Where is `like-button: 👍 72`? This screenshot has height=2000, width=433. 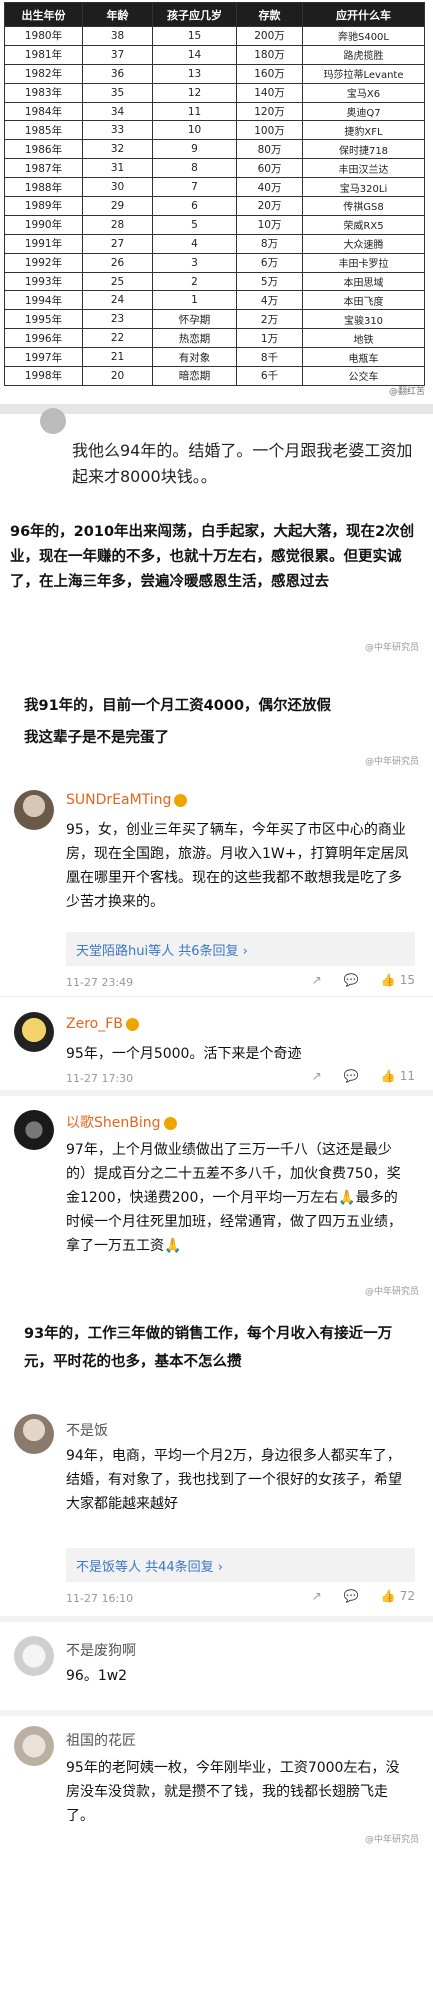
like-button: 👍 72 is located at coordinates (398, 1596).